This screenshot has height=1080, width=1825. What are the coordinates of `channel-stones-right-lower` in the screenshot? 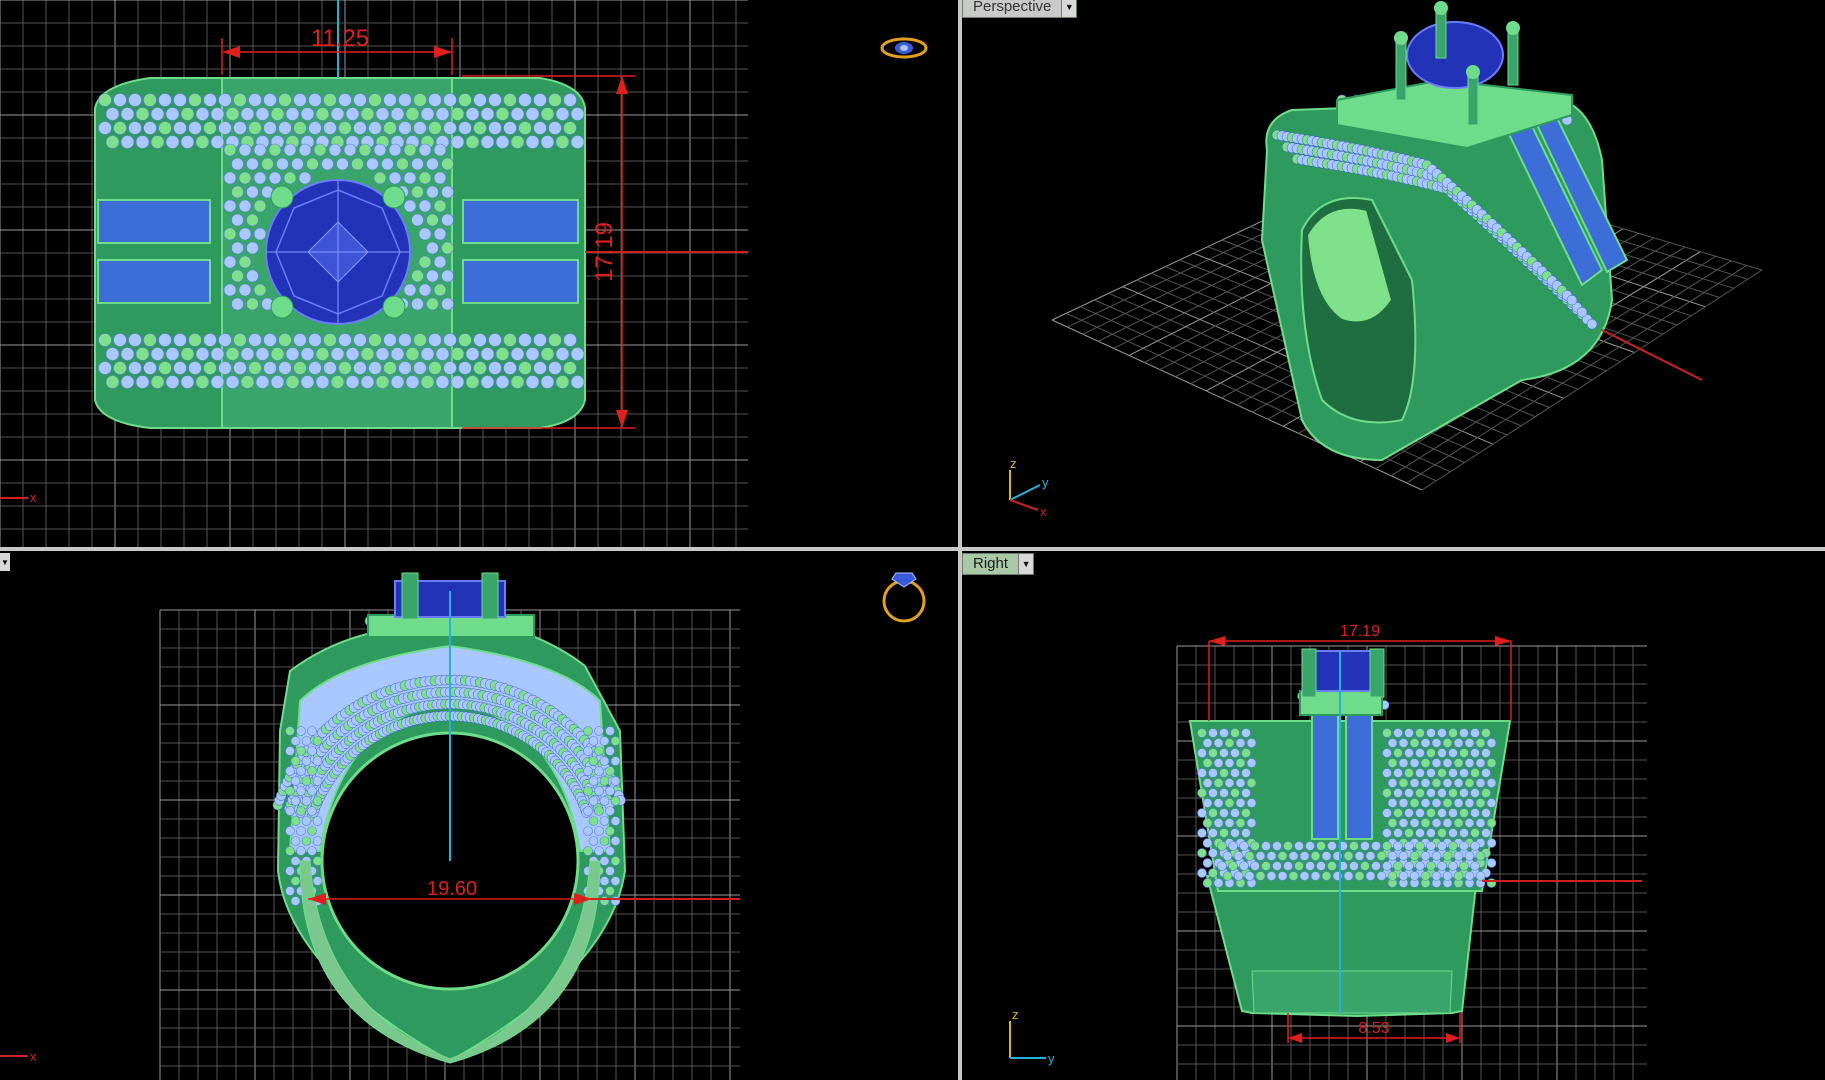 It's located at (520, 281).